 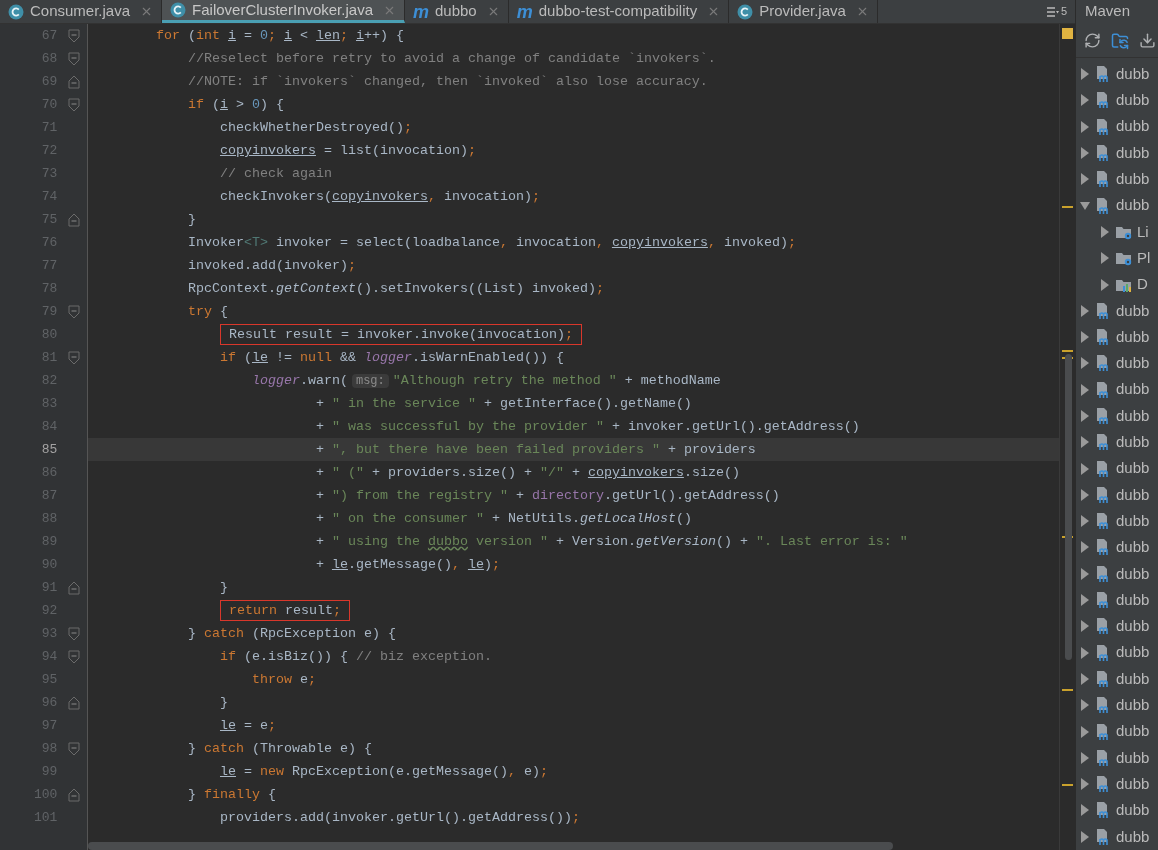 I want to click on code-line: throw e;, so click(x=283, y=679).